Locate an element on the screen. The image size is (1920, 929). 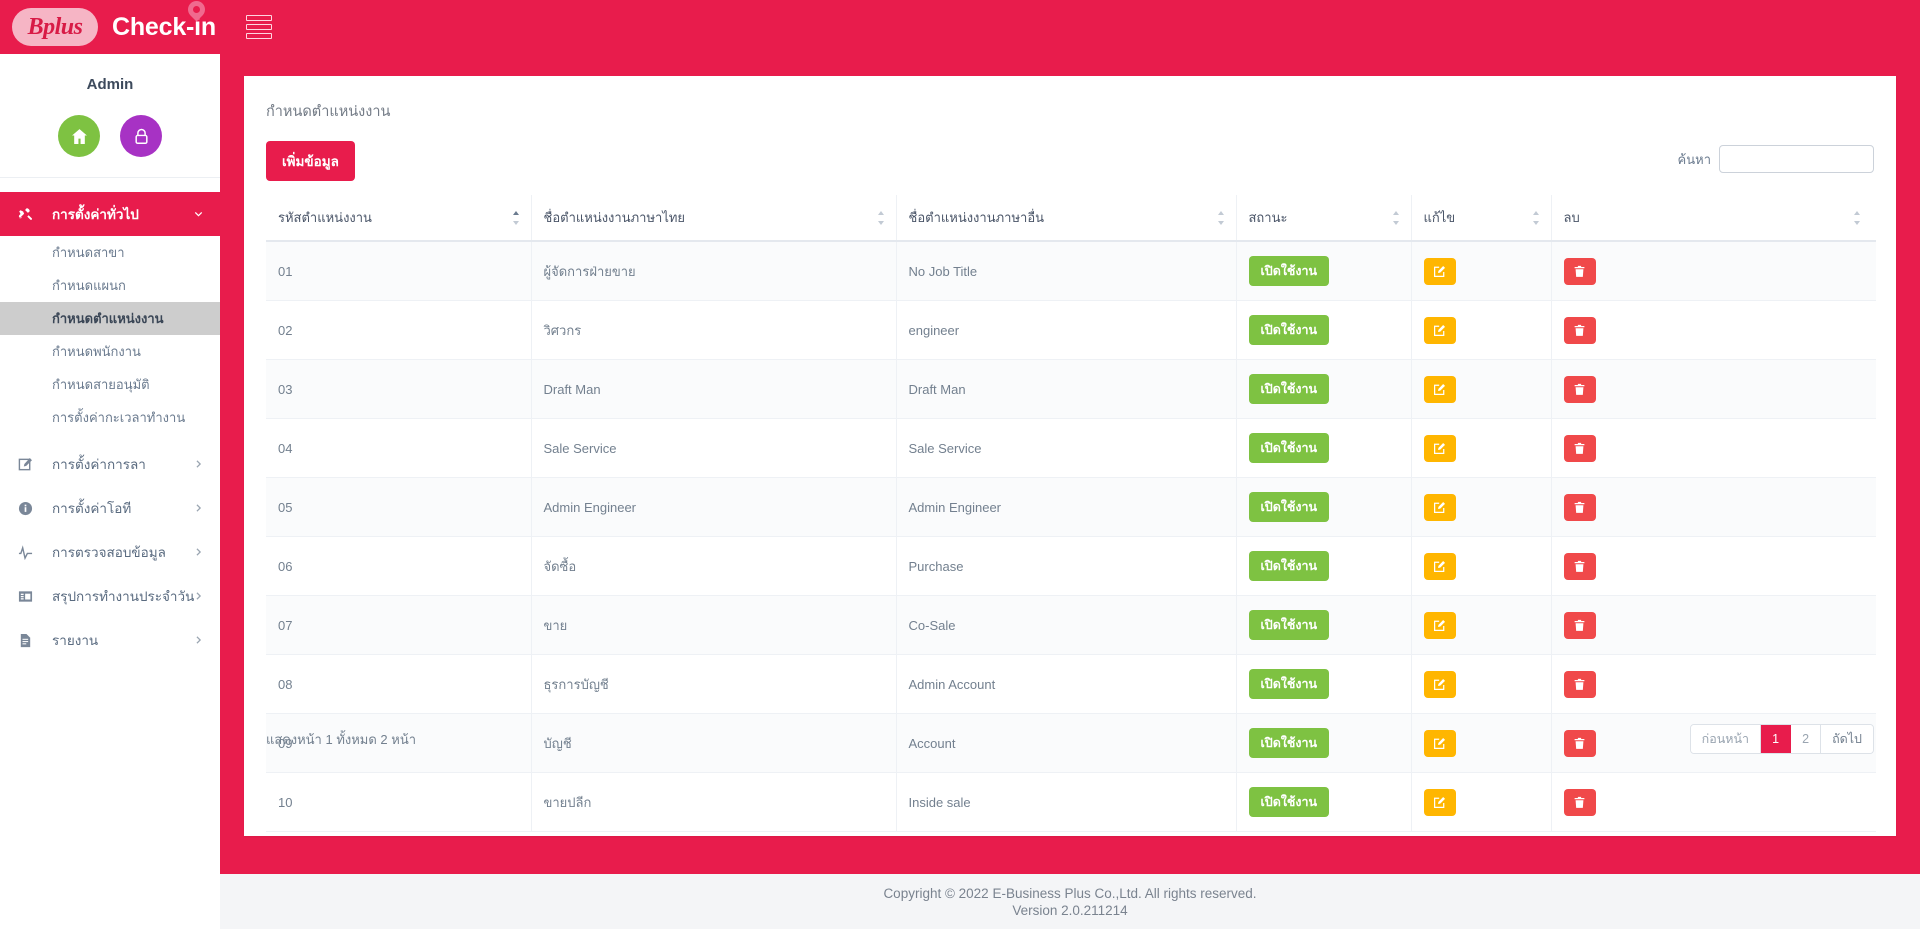
pagination-page-2: 2 is located at coordinates (1806, 739).